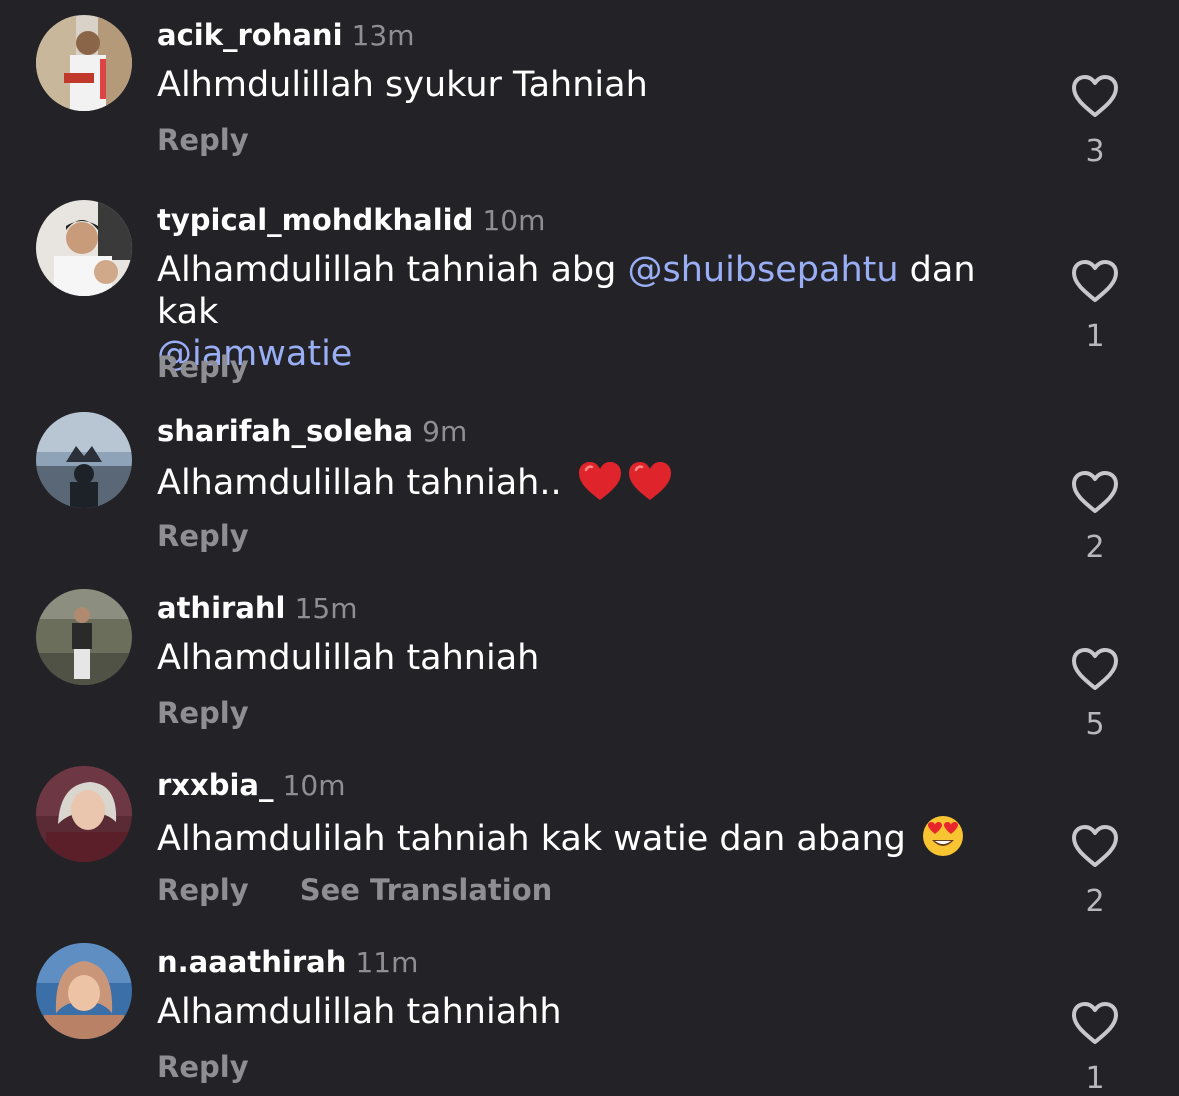 This screenshot has height=1096, width=1179. What do you see at coordinates (359, 1012) in the screenshot?
I see `comment-text: Alhamdulillah tahniahh` at bounding box center [359, 1012].